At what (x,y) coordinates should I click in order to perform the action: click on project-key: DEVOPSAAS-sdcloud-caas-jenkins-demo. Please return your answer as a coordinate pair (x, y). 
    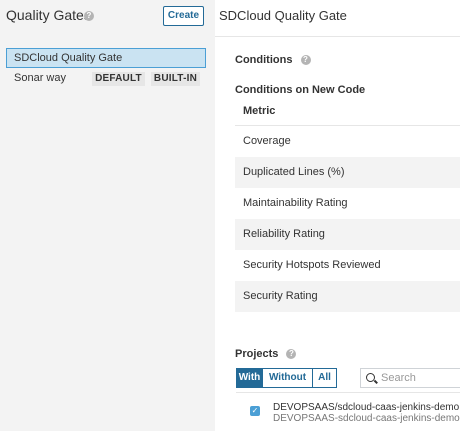
    Looking at the image, I should click on (366, 418).